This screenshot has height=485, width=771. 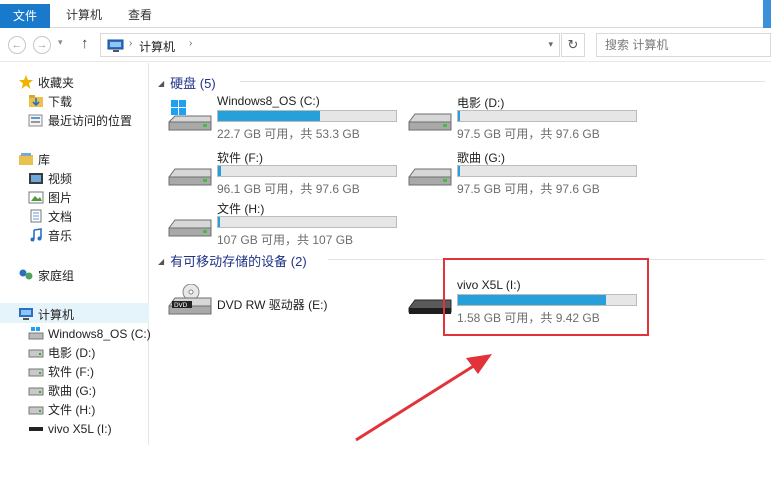 I want to click on picture-icon, so click(x=36, y=197).